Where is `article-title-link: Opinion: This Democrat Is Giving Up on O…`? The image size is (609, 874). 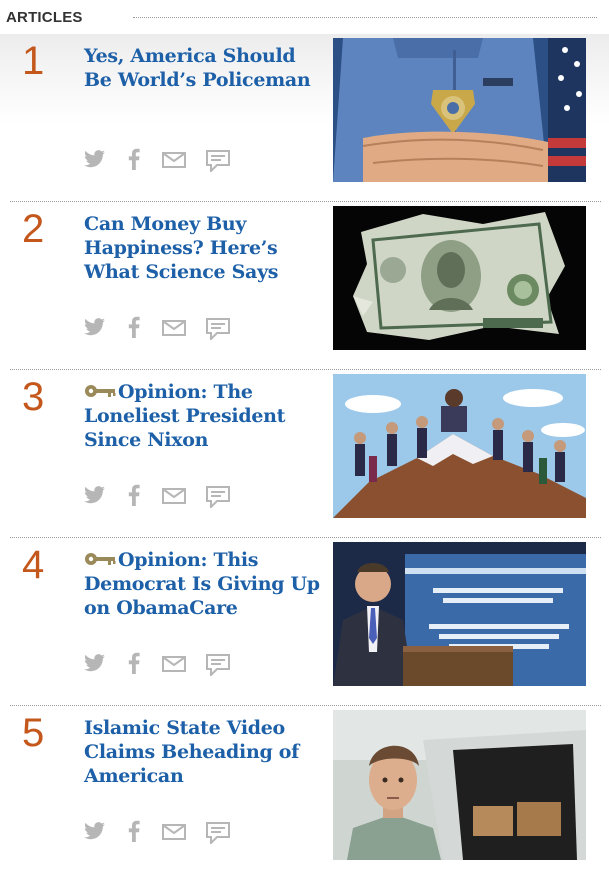 article-title-link: Opinion: This Democrat Is Giving Up on O… is located at coordinates (206, 584).